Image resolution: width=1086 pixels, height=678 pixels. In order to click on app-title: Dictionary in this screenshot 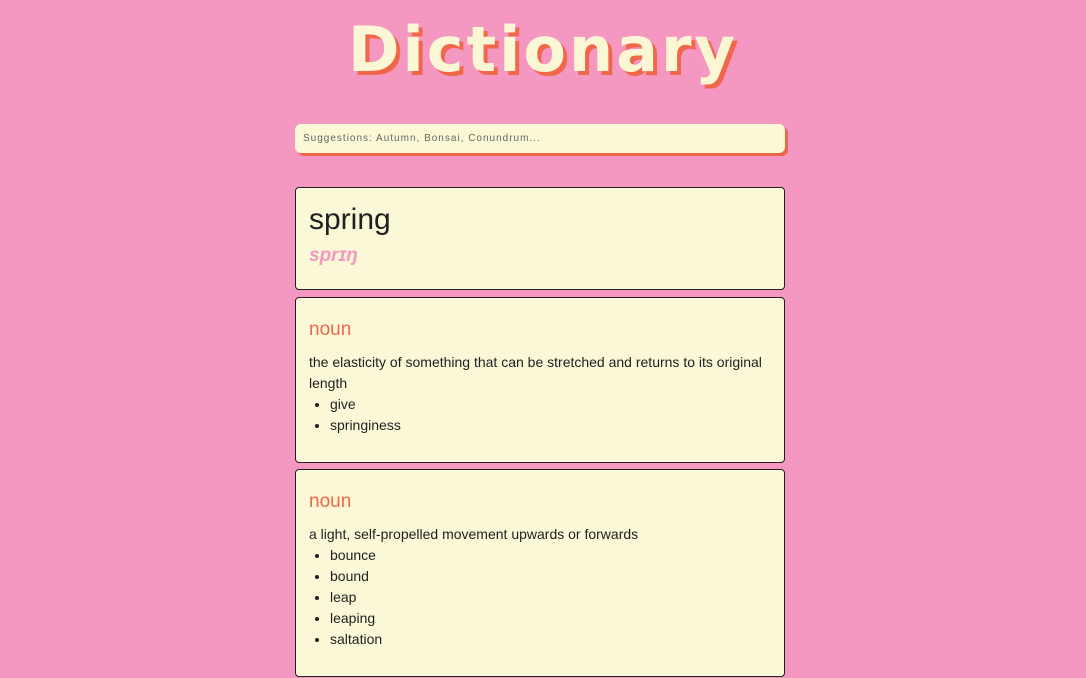, I will do `click(543, 49)`.